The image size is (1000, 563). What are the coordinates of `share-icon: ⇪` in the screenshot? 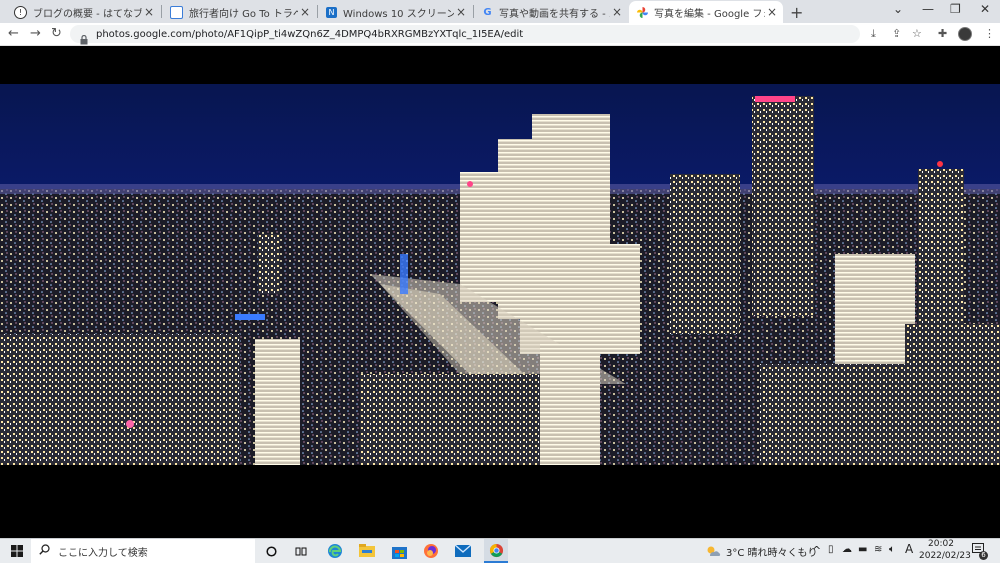 It's located at (896, 33).